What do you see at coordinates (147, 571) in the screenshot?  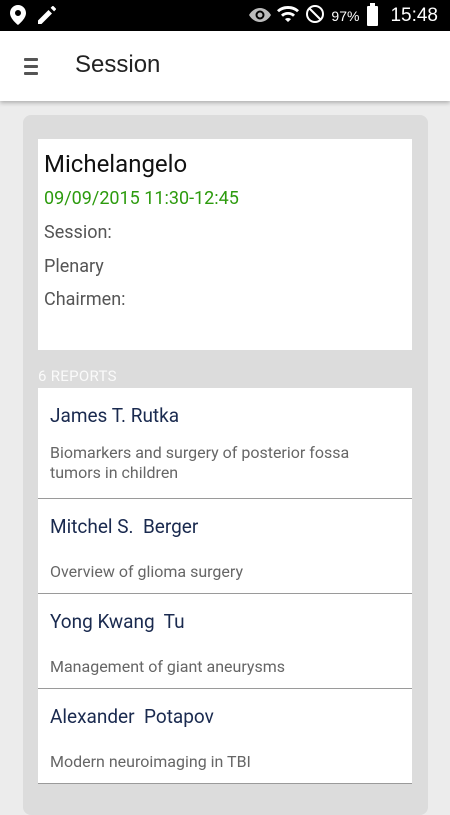 I see `report-topic: Overview of glioma surgery` at bounding box center [147, 571].